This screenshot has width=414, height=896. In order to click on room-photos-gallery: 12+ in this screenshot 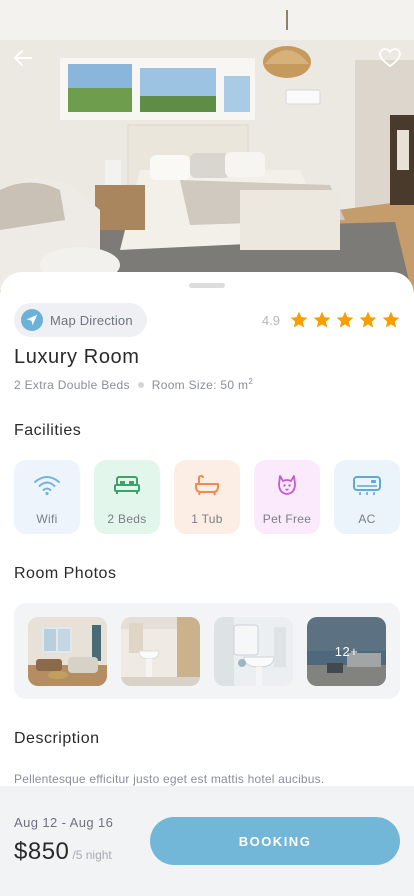, I will do `click(207, 651)`.